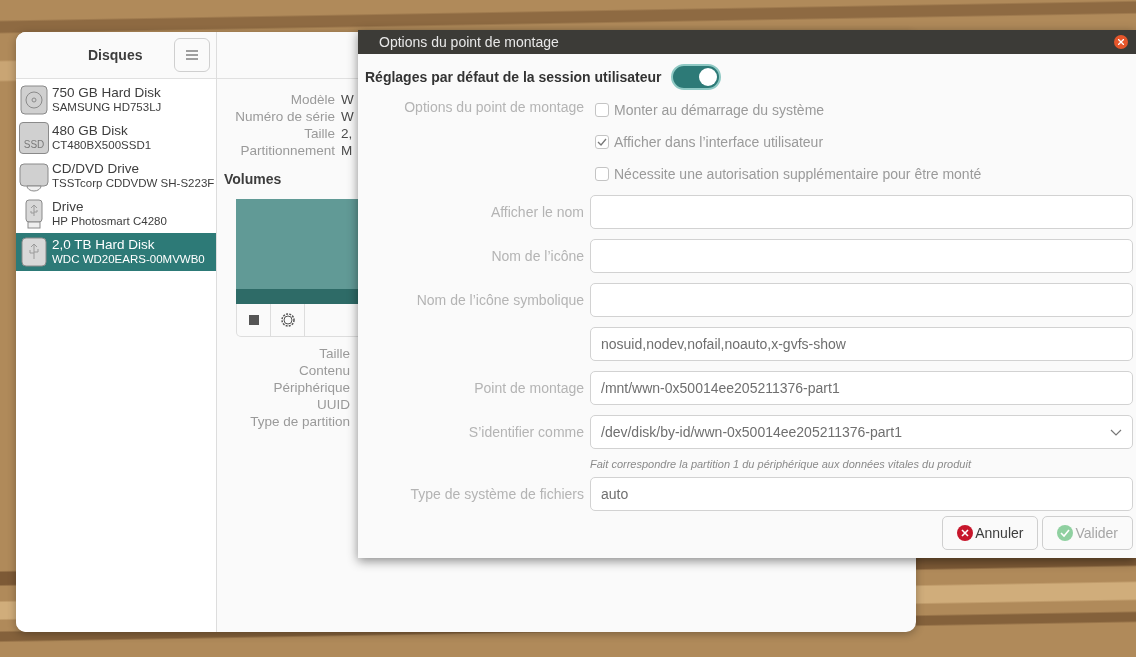  What do you see at coordinates (536, 212) in the screenshot?
I see `field-label: Afficher le nom` at bounding box center [536, 212].